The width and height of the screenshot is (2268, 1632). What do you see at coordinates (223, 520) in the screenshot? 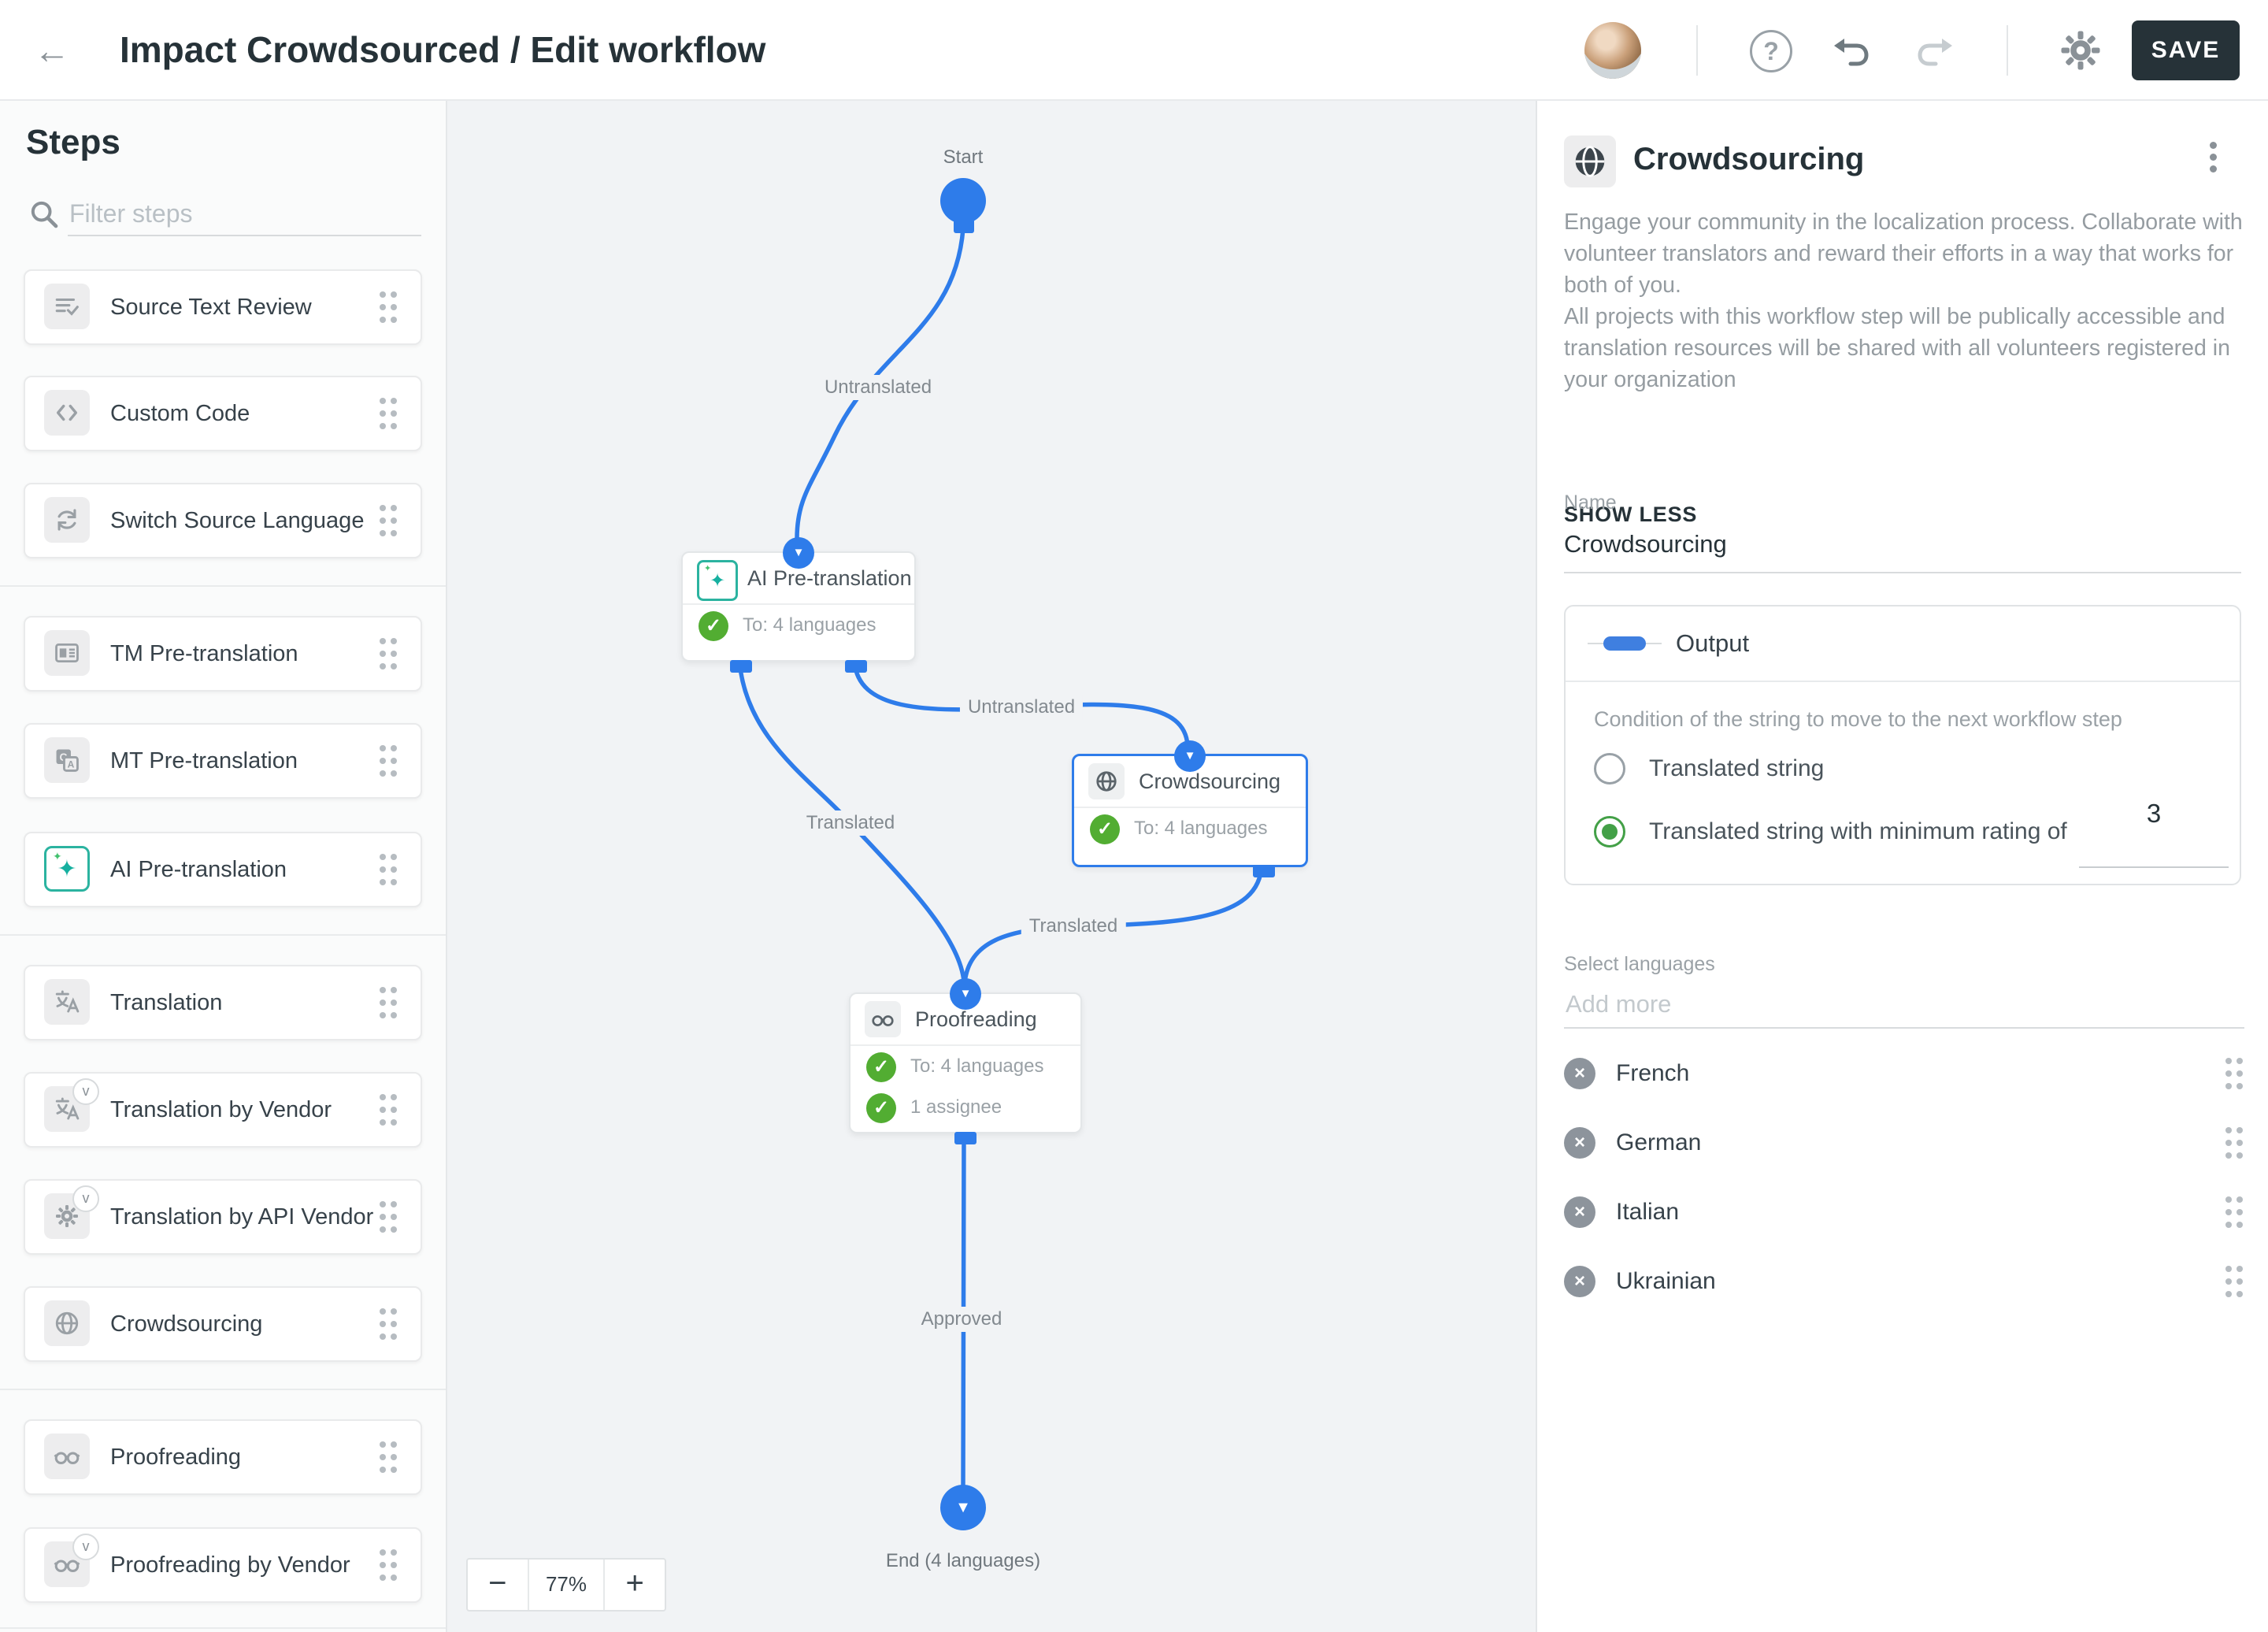
I see `step-item-switch-source-language: Switch Source Language` at bounding box center [223, 520].